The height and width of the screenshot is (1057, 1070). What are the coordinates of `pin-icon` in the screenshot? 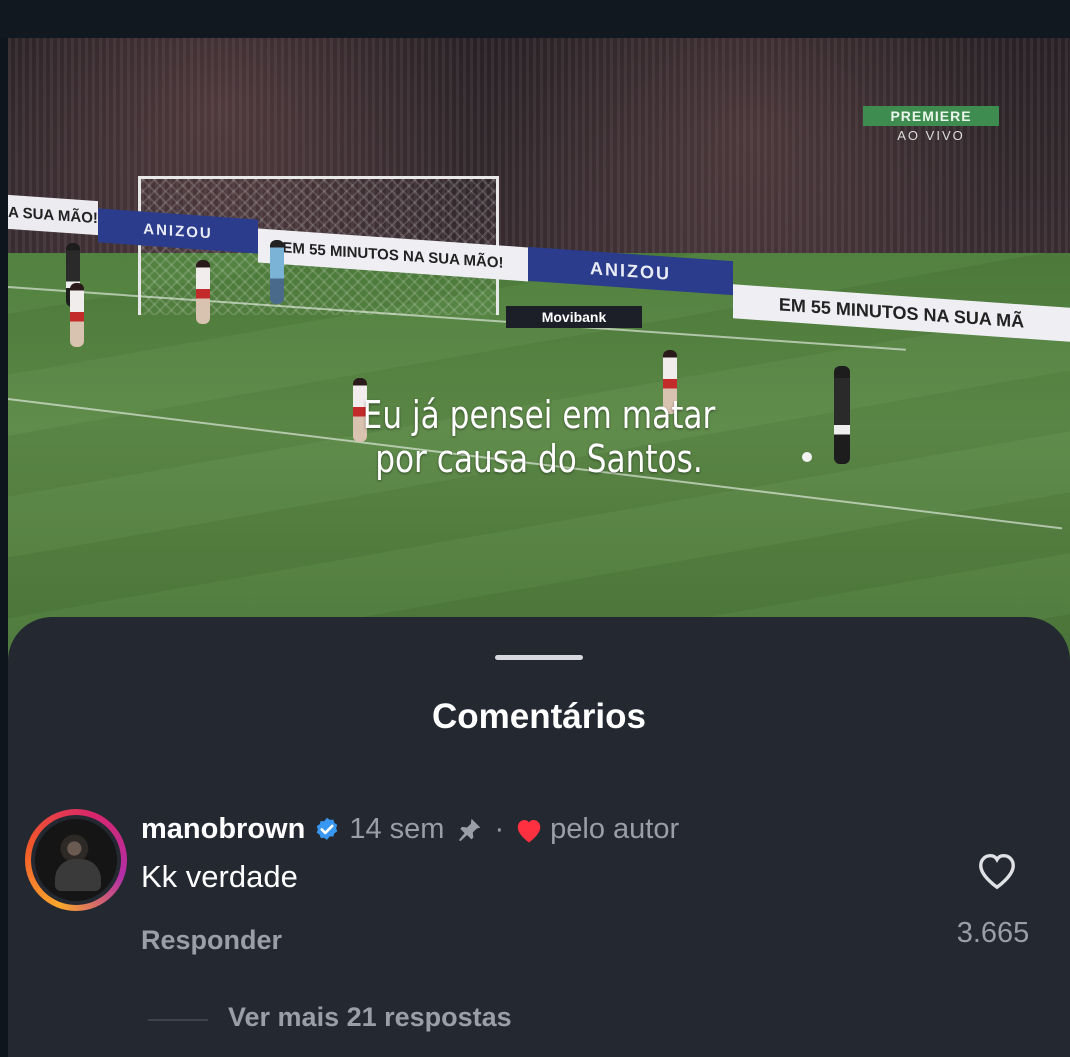 It's located at (470, 829).